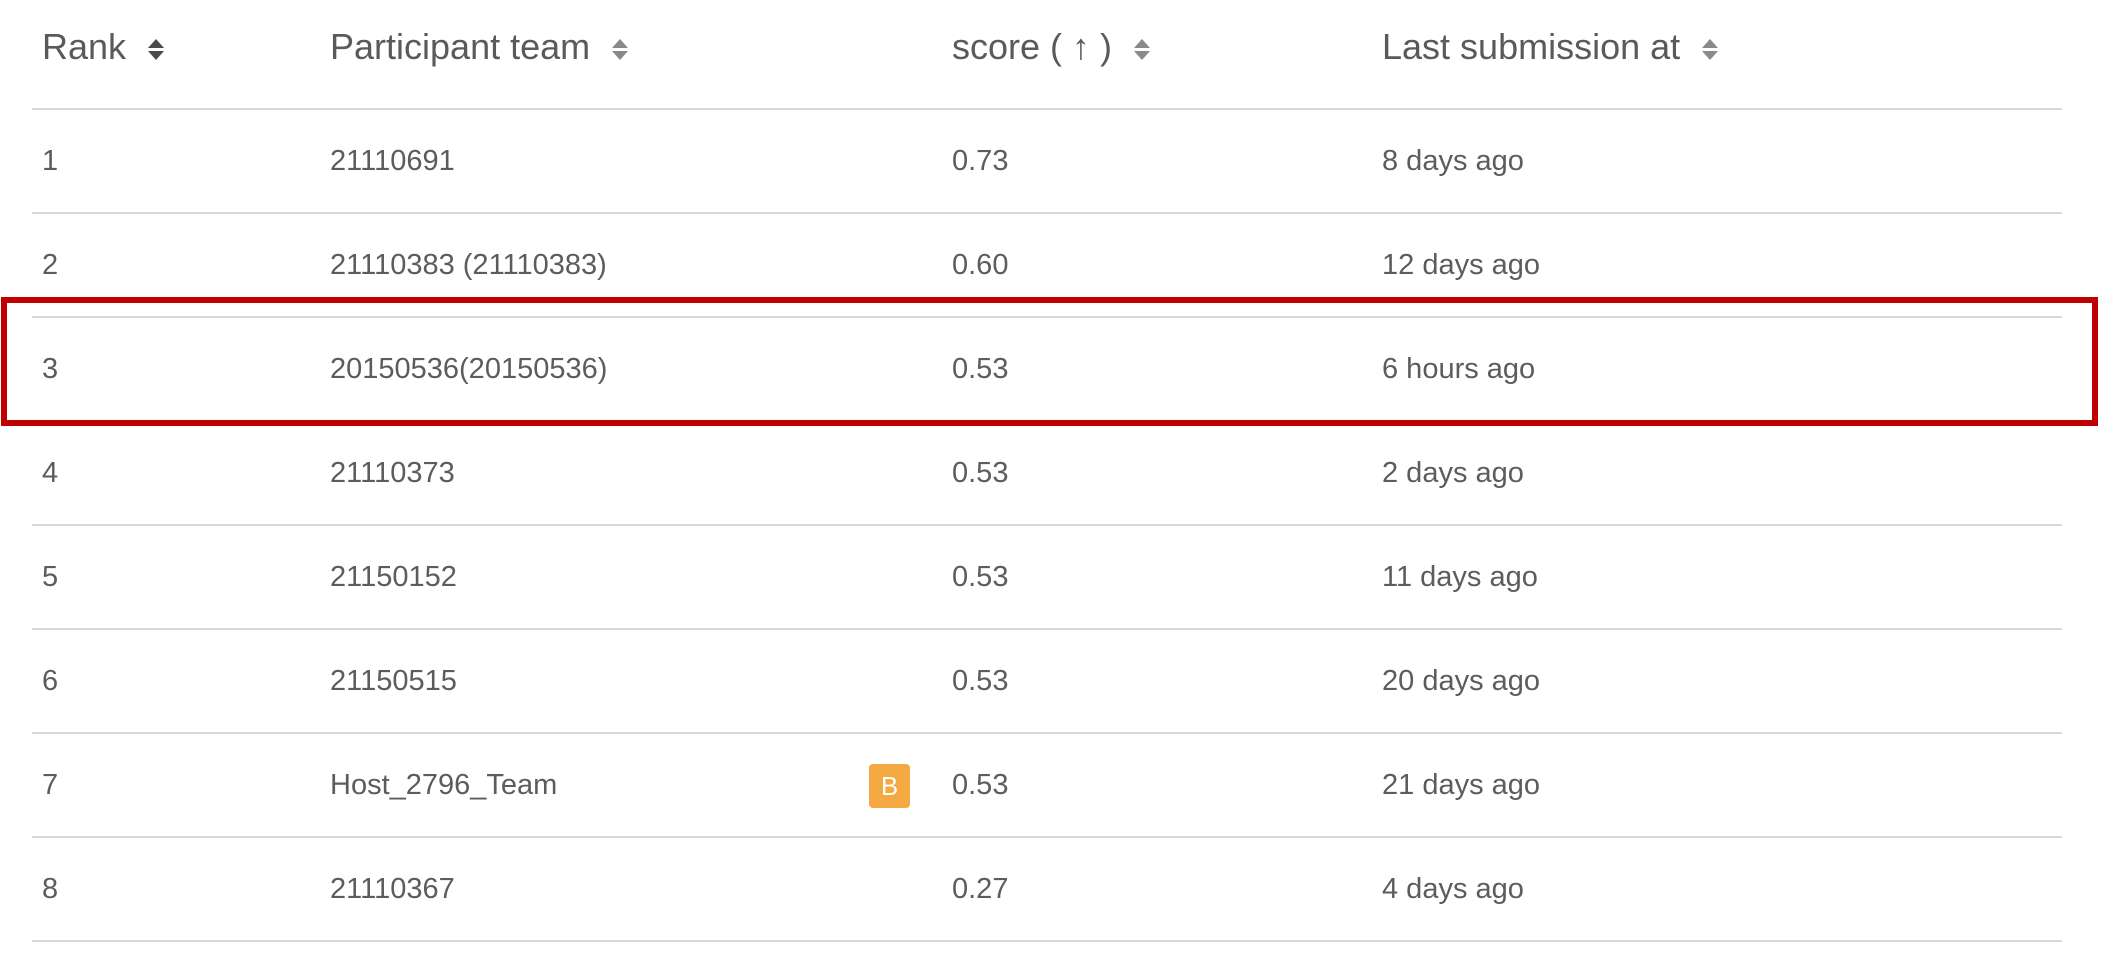 The image size is (2106, 962). I want to click on rank-cell: 6, so click(50, 680).